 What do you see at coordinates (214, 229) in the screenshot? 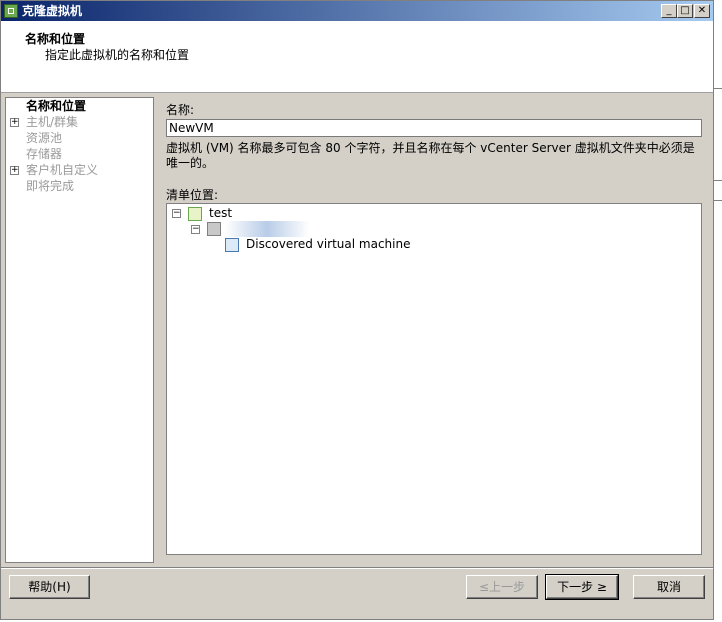
I see `host-cluster-icon` at bounding box center [214, 229].